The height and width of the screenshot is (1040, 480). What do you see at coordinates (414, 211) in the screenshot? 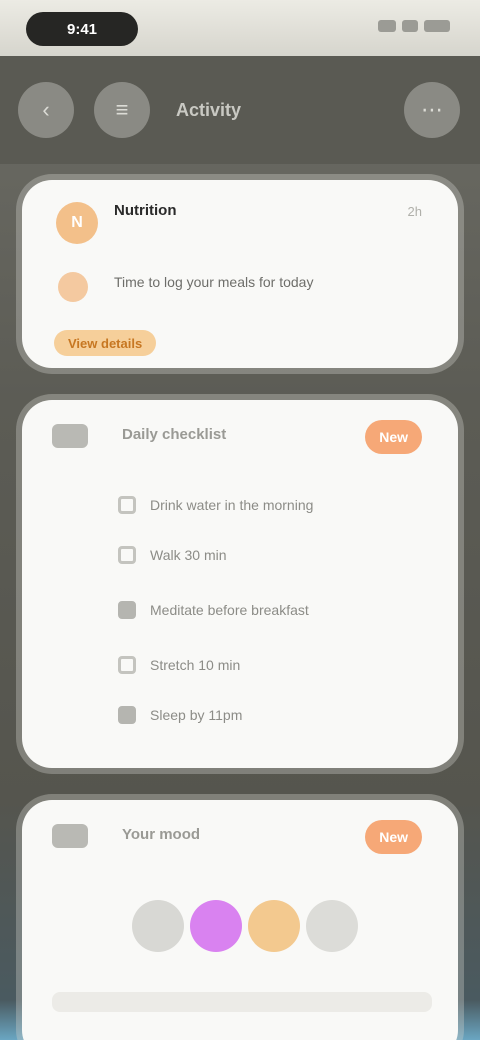
I see `card-timestamp: 2h` at bounding box center [414, 211].